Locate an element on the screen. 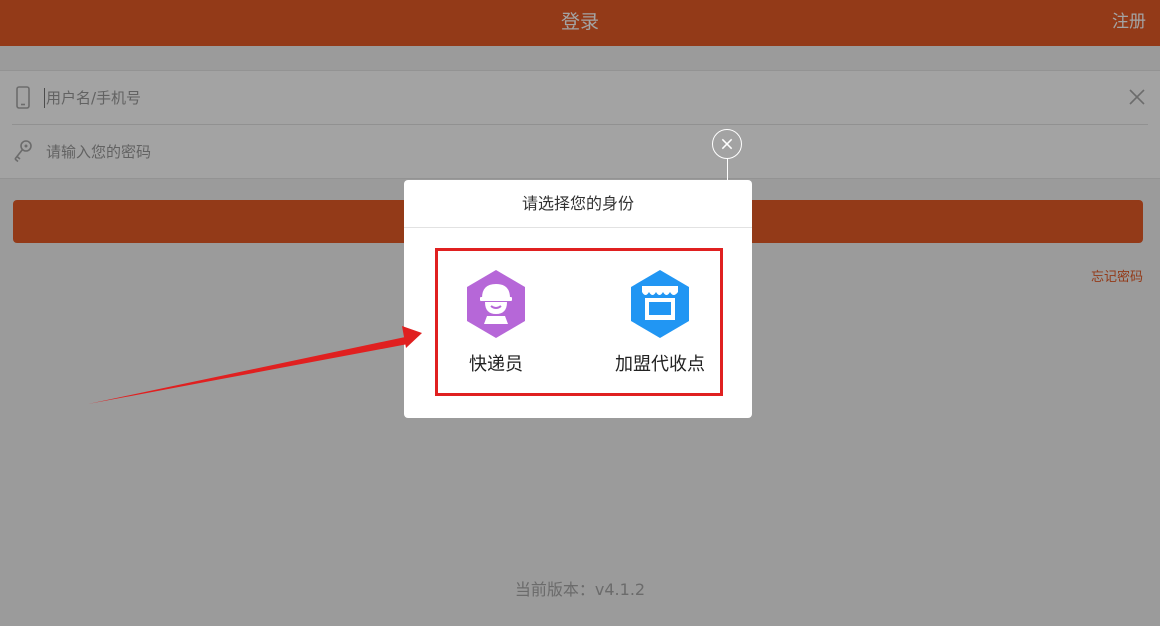 This screenshot has width=1160, height=626. option-courier: 快递员 is located at coordinates (496, 322).